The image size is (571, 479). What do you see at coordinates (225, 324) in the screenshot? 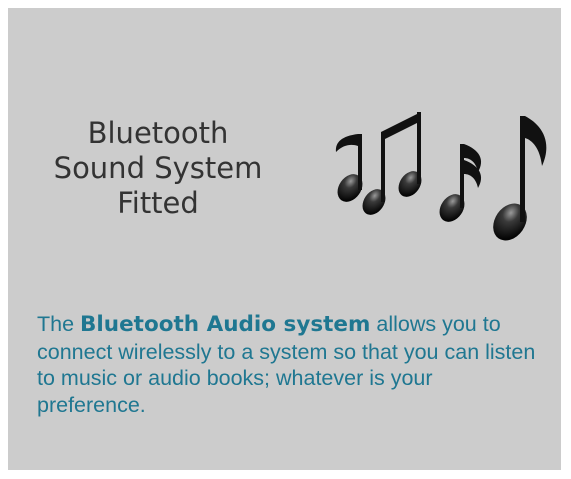
I see `description-emphasis: Bluetooth Audio system` at bounding box center [225, 324].